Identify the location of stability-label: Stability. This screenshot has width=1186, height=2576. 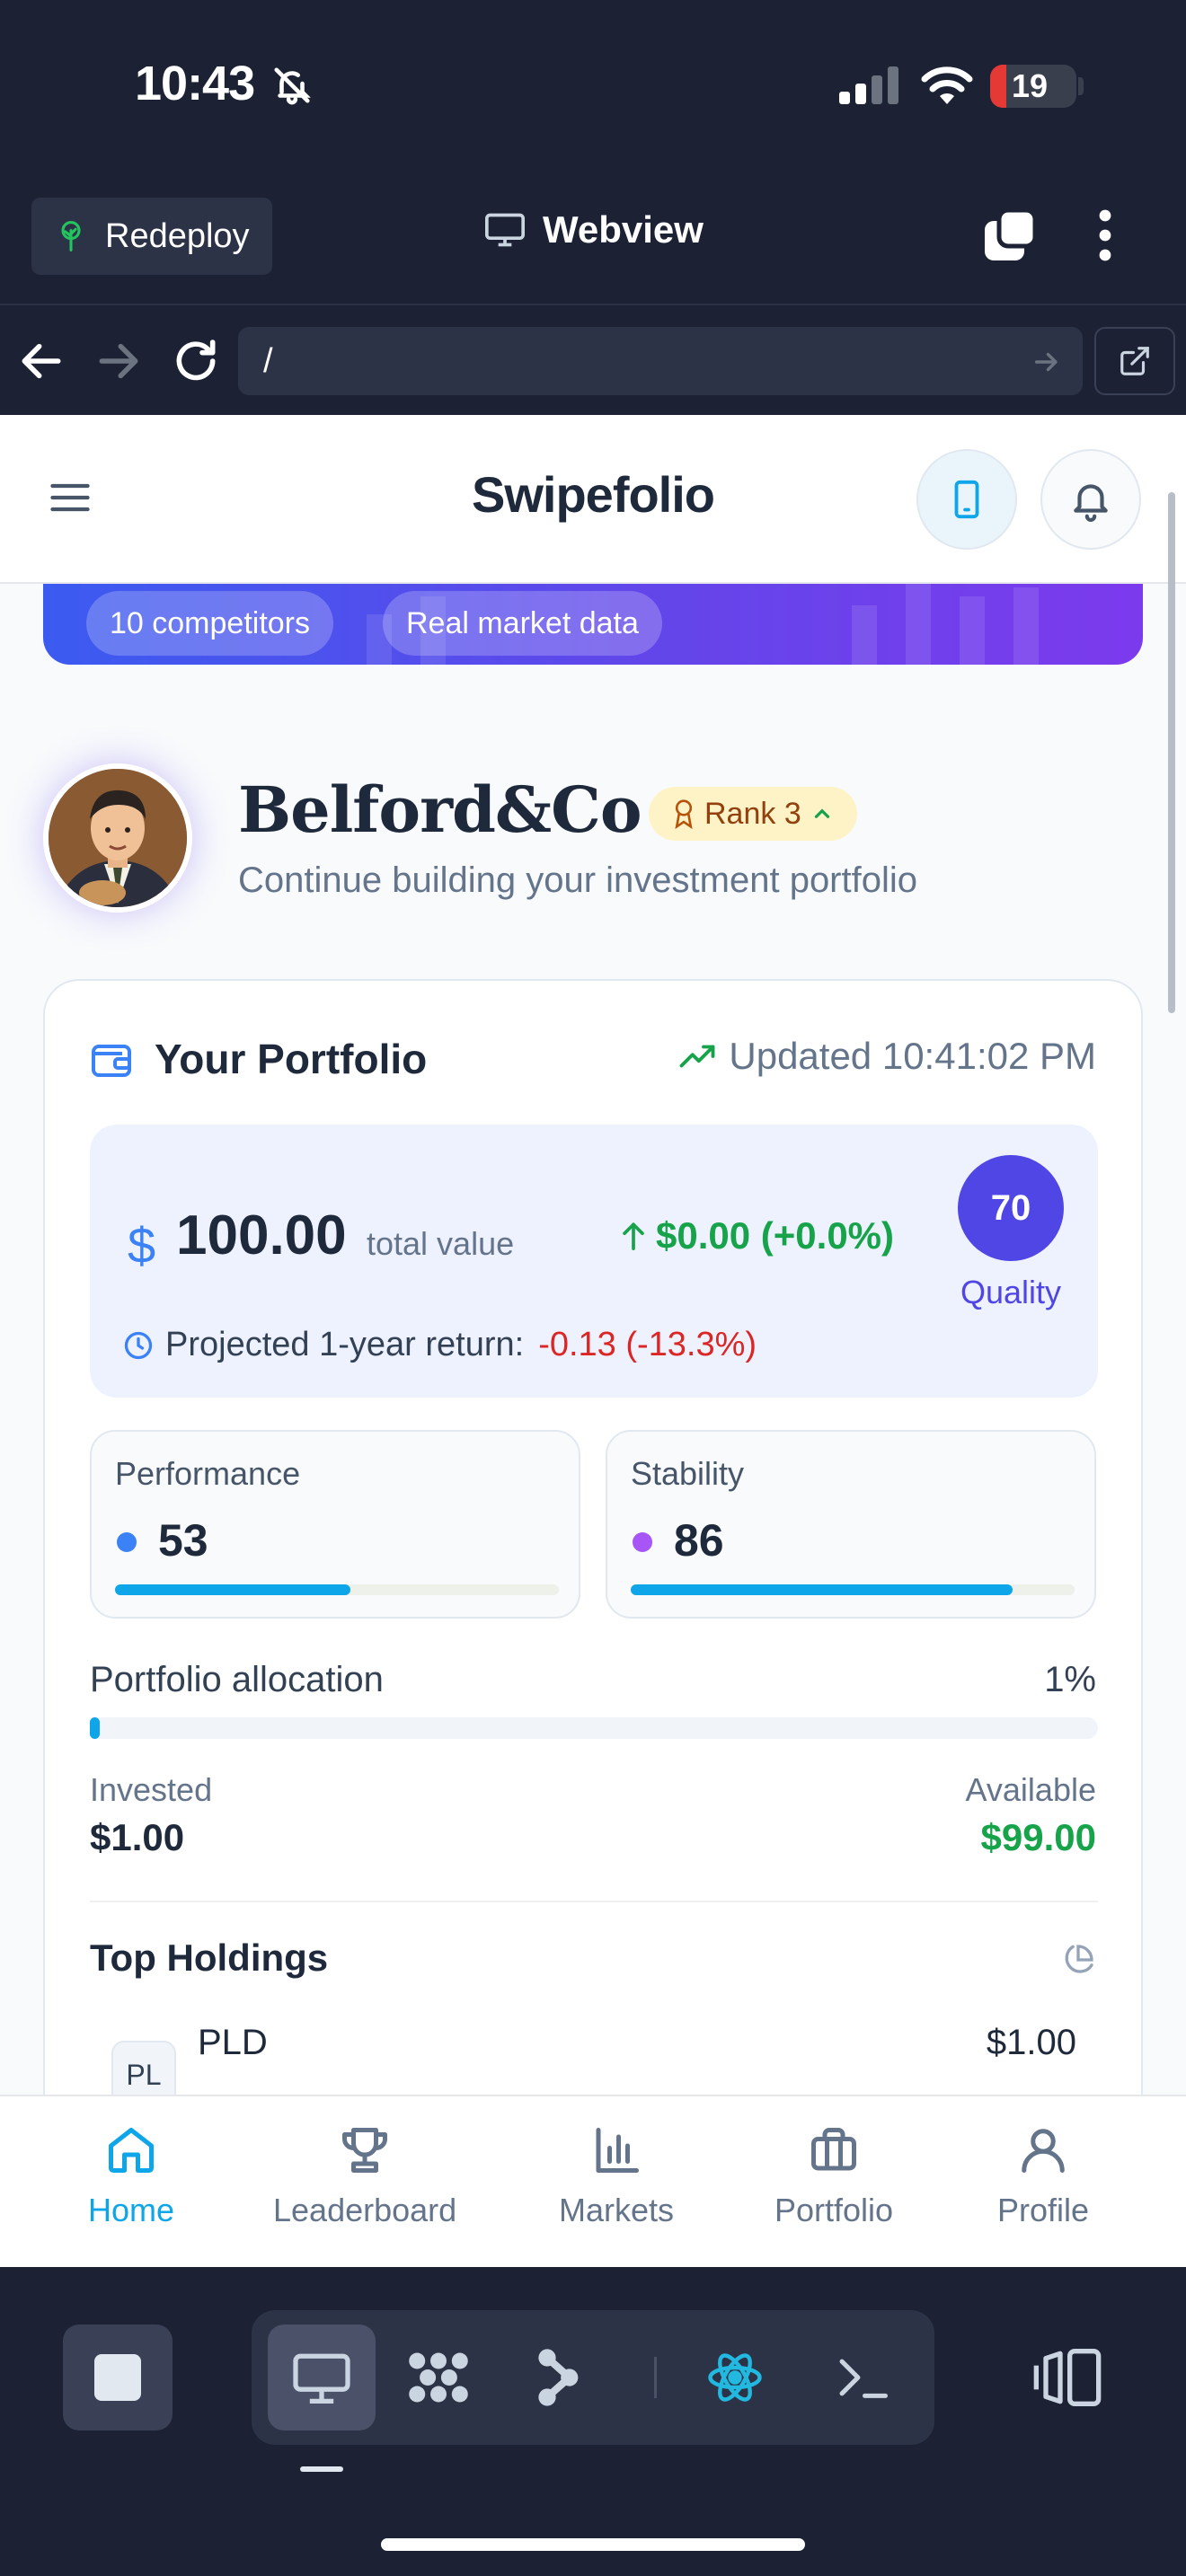
(688, 1473).